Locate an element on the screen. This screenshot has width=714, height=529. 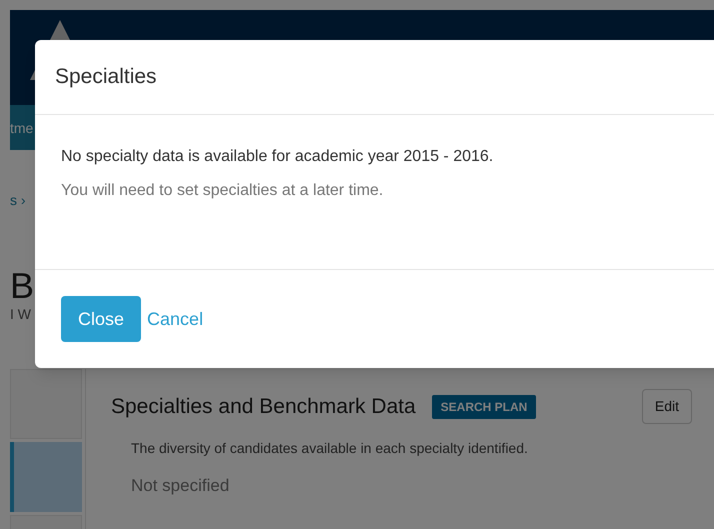
edit-button: Edit is located at coordinates (667, 406).